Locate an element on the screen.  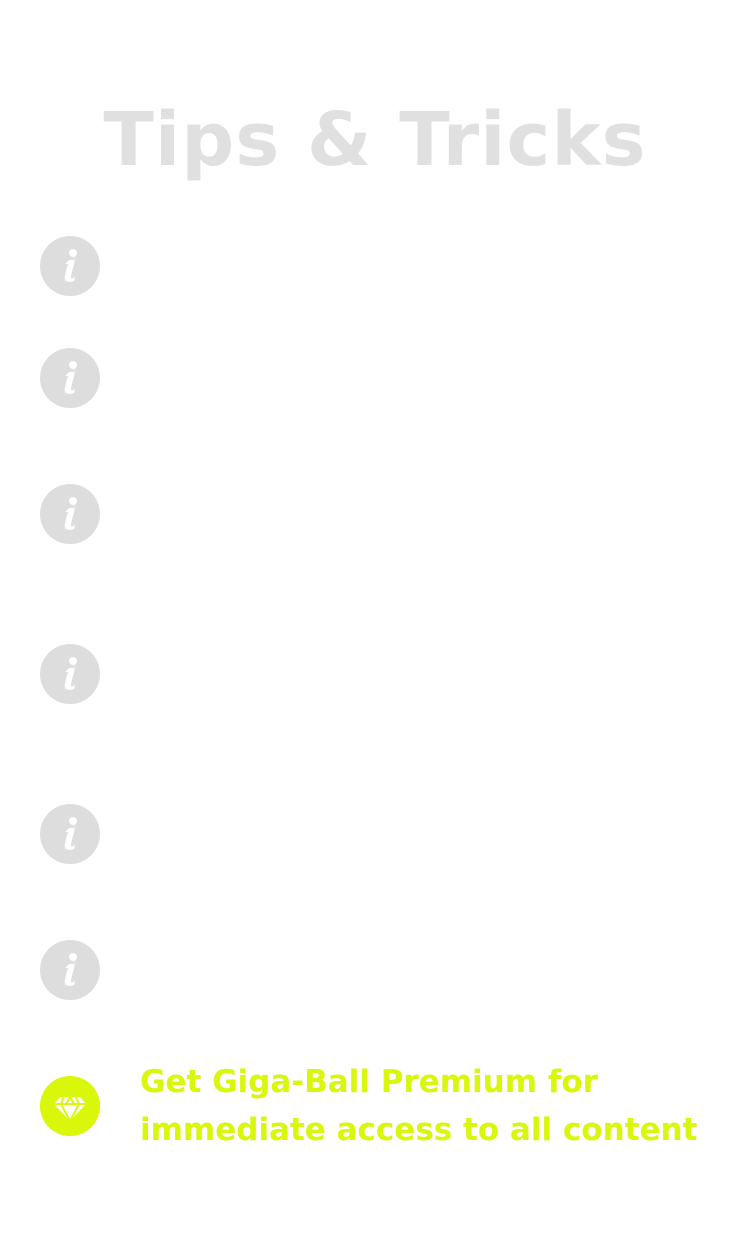
diamond-icon is located at coordinates (70, 1106).